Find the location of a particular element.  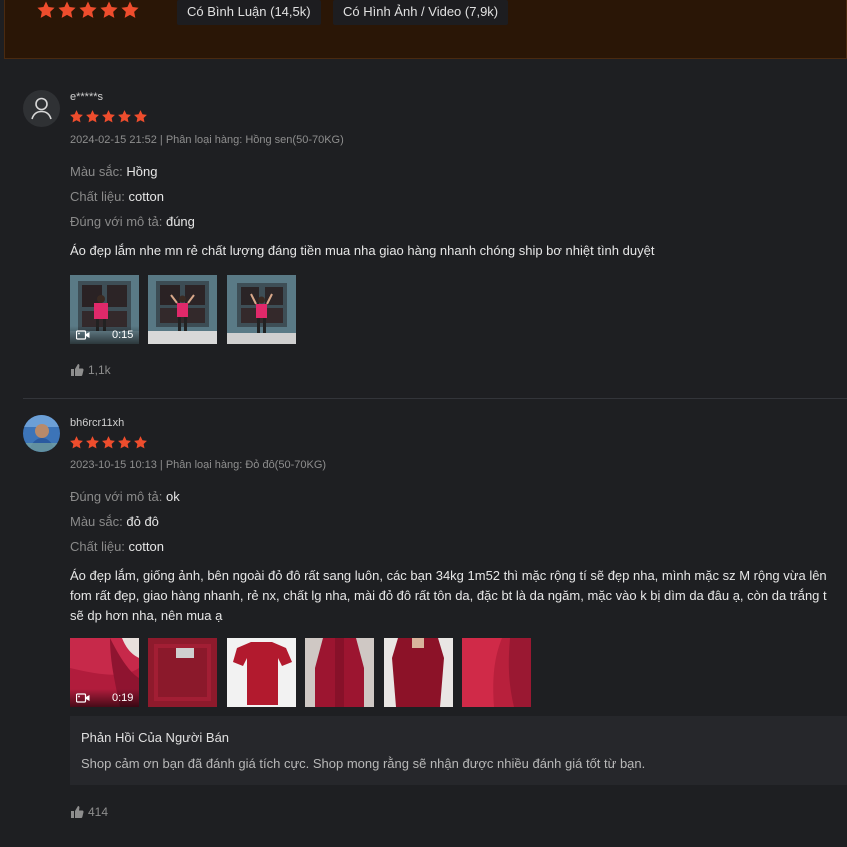

review-username: e*****s is located at coordinates (86, 97).